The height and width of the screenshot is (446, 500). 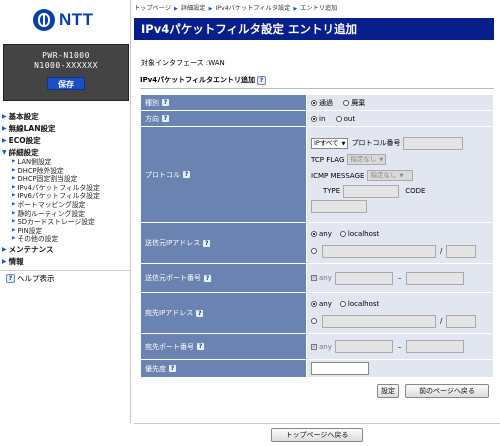 I want to click on nav-wireless: ▶ 無線LAN設定, so click(x=65, y=128).